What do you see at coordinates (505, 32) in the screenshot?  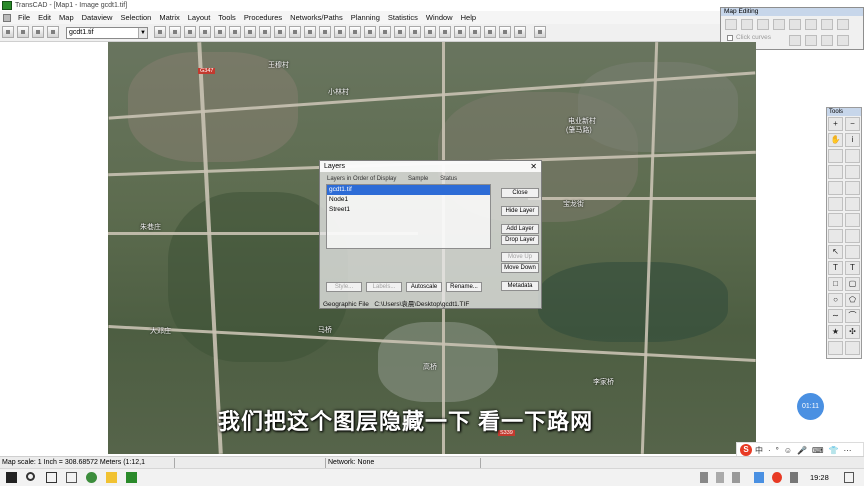 I see `desire-lines-icon` at bounding box center [505, 32].